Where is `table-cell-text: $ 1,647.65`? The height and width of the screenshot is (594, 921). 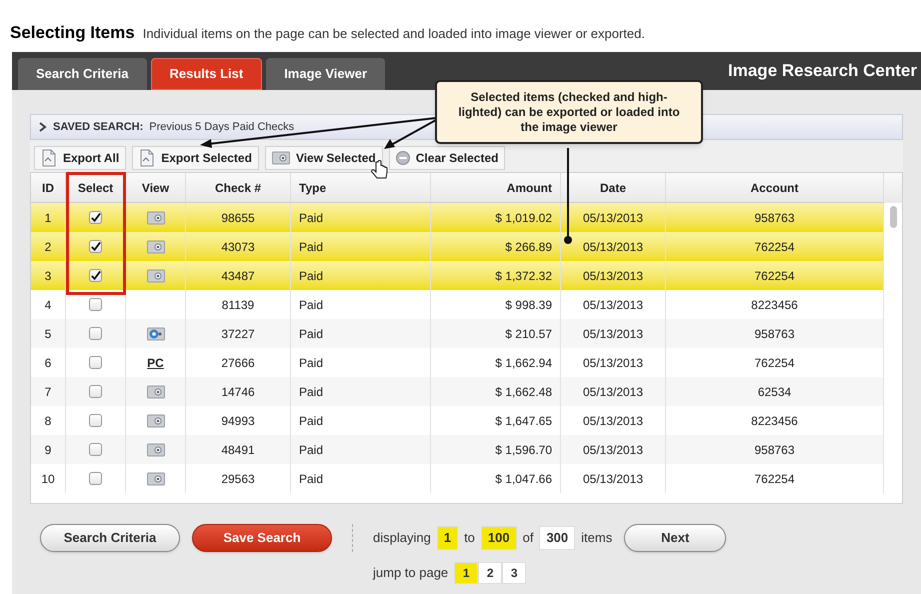
table-cell-text: $ 1,647.65 is located at coordinates (523, 421).